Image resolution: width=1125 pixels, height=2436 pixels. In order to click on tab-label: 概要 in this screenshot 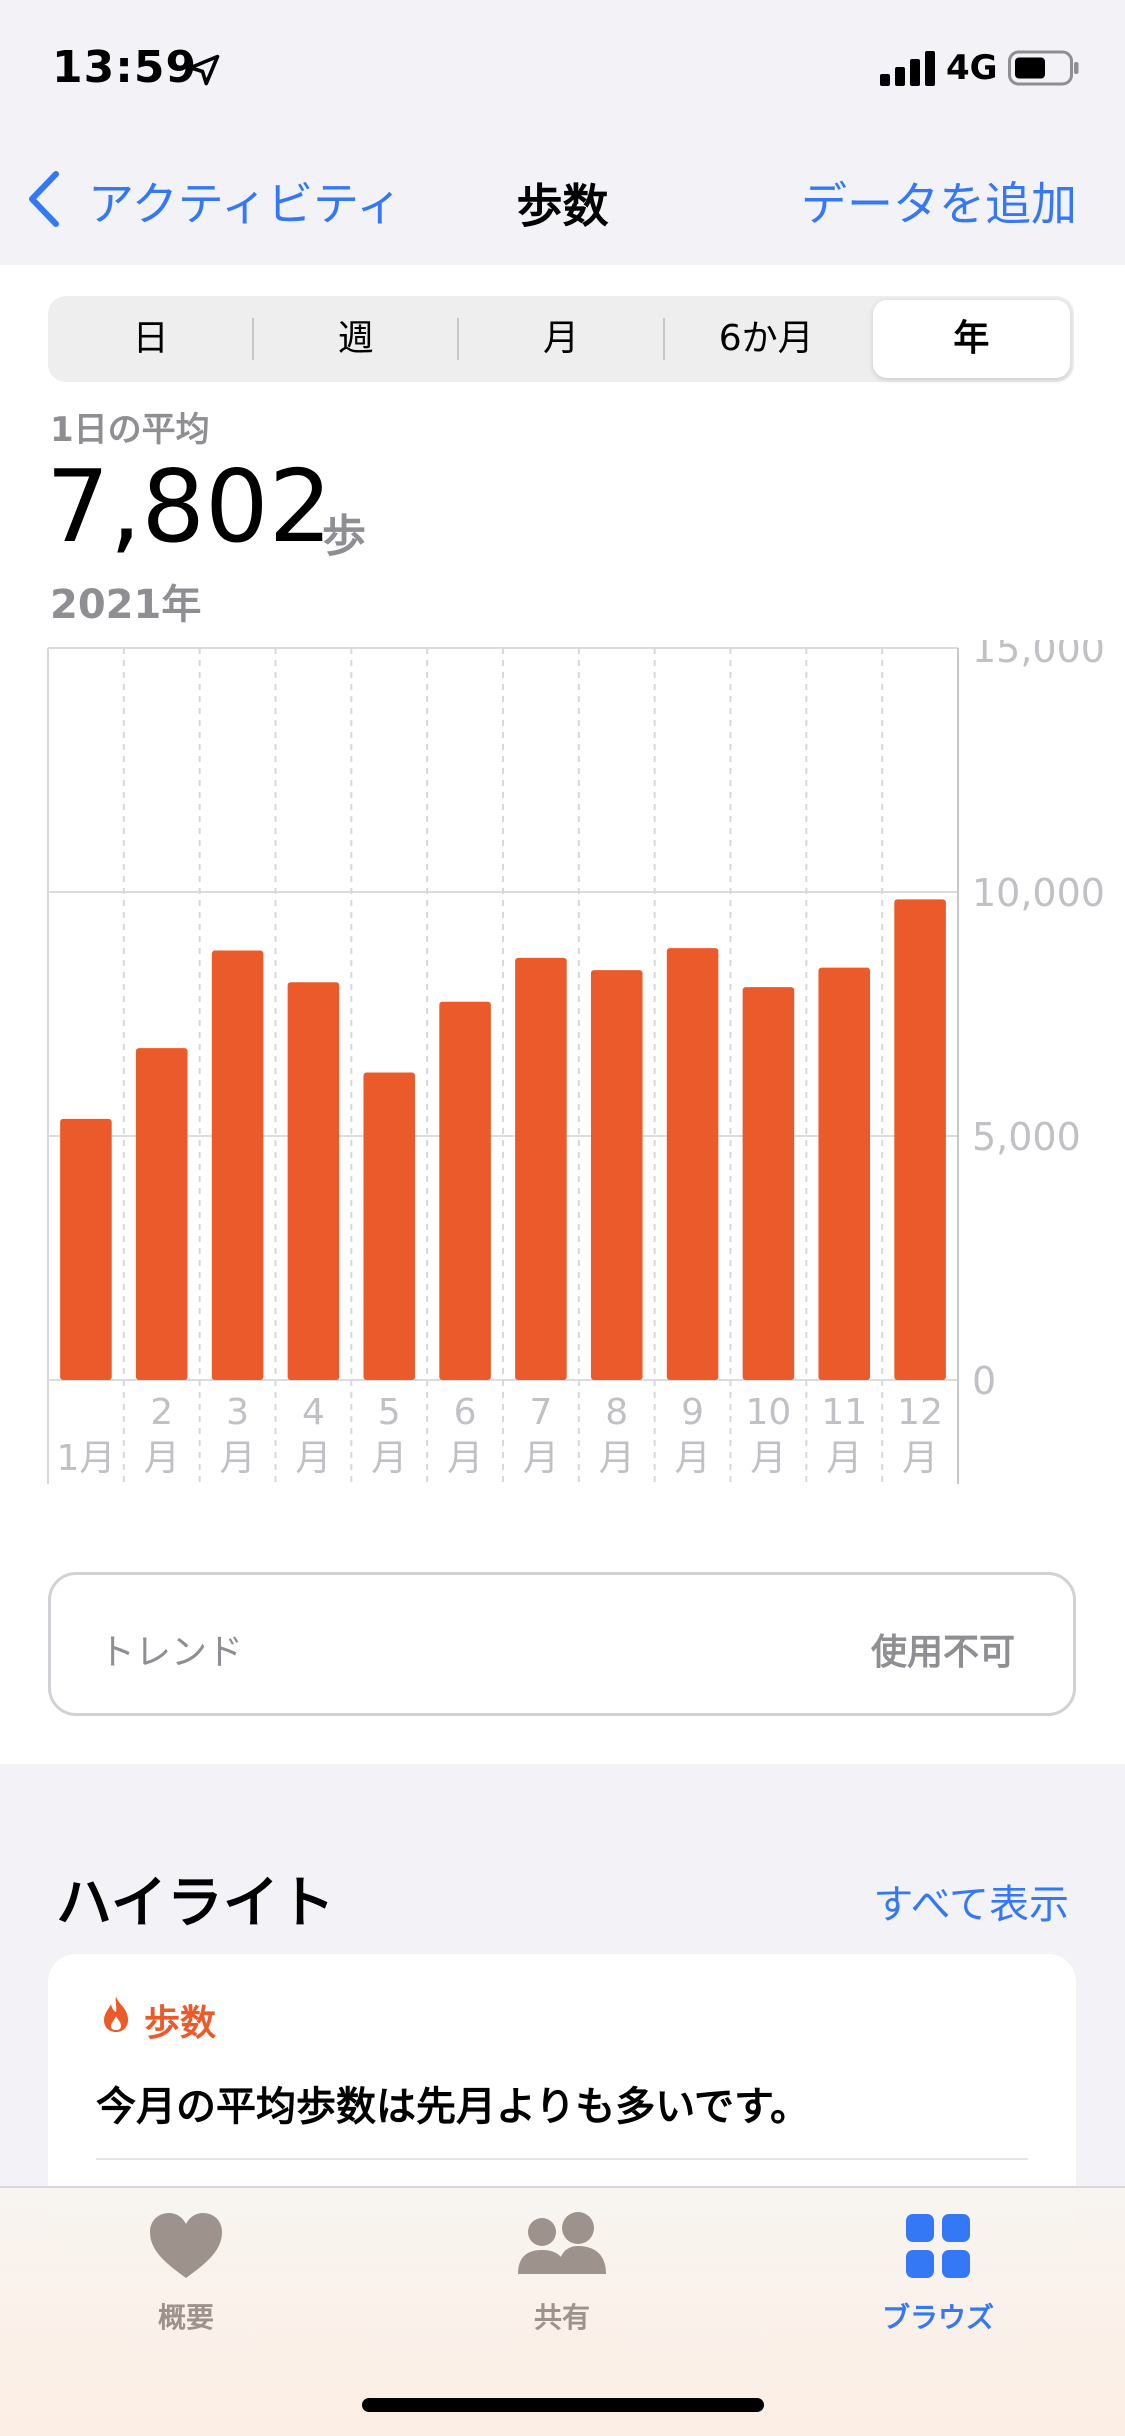, I will do `click(185, 2317)`.